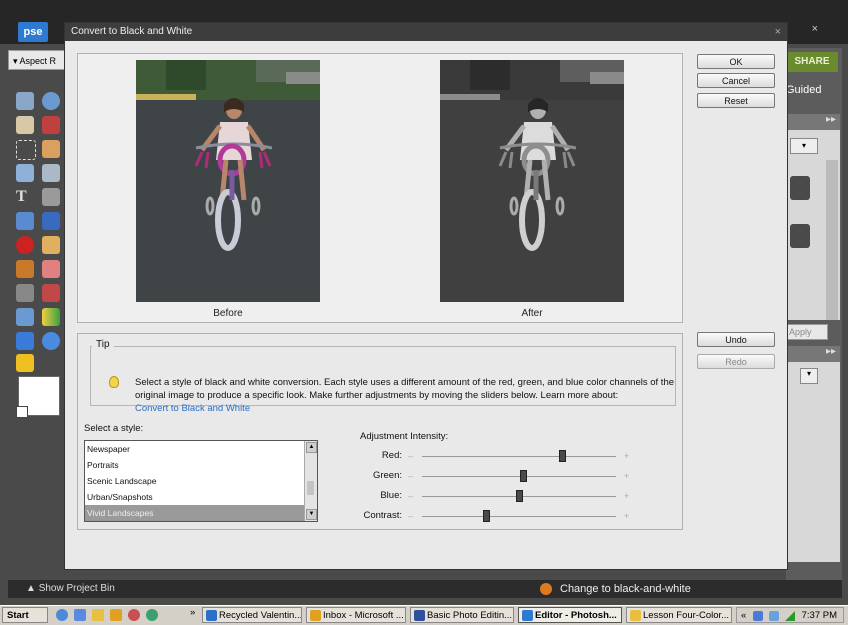  What do you see at coordinates (310, 488) in the screenshot?
I see `scroll-thumb` at bounding box center [310, 488].